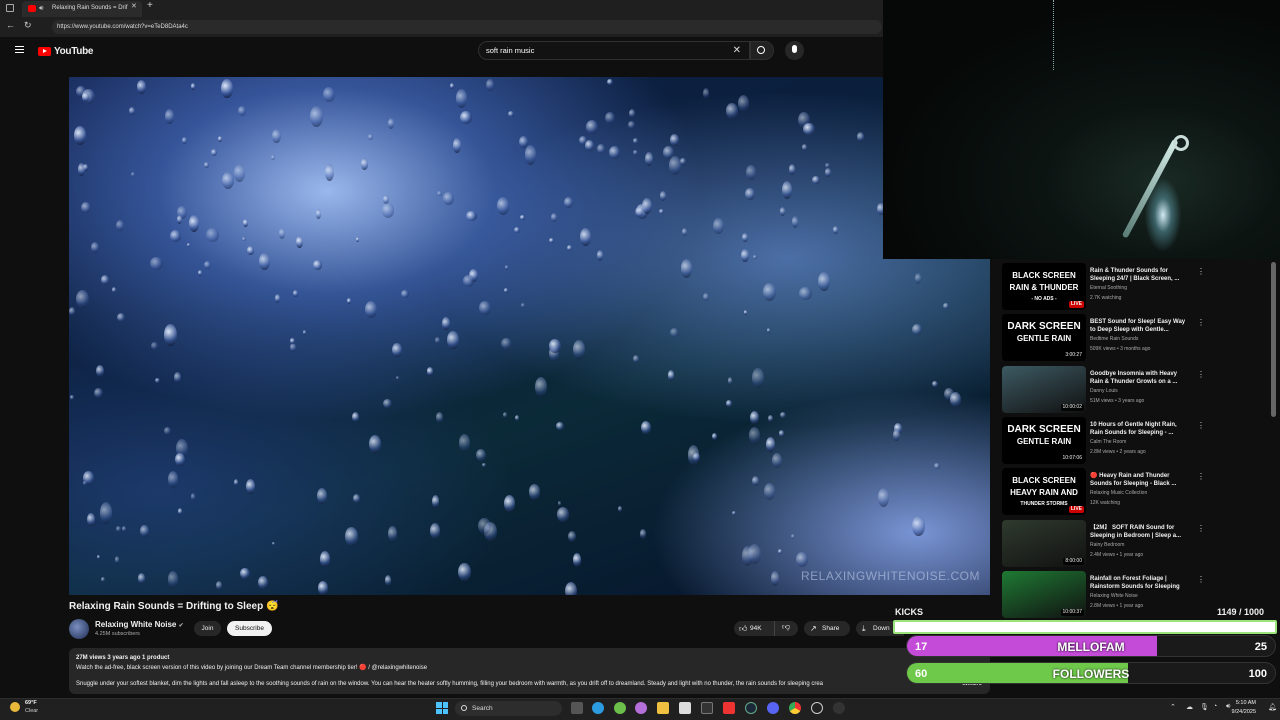 This screenshot has width=1280, height=720. Describe the element at coordinates (1257, 674) in the screenshot. I see `followers-target: 100` at that location.